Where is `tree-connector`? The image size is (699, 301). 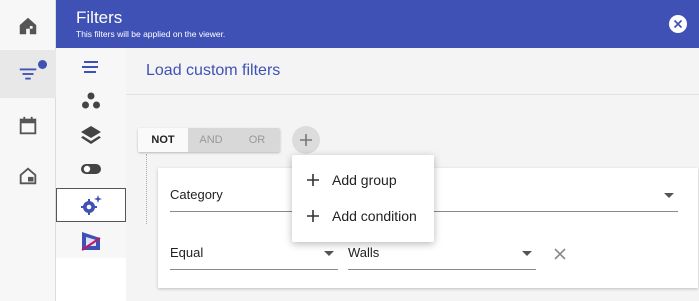
tree-connector is located at coordinates (146, 189).